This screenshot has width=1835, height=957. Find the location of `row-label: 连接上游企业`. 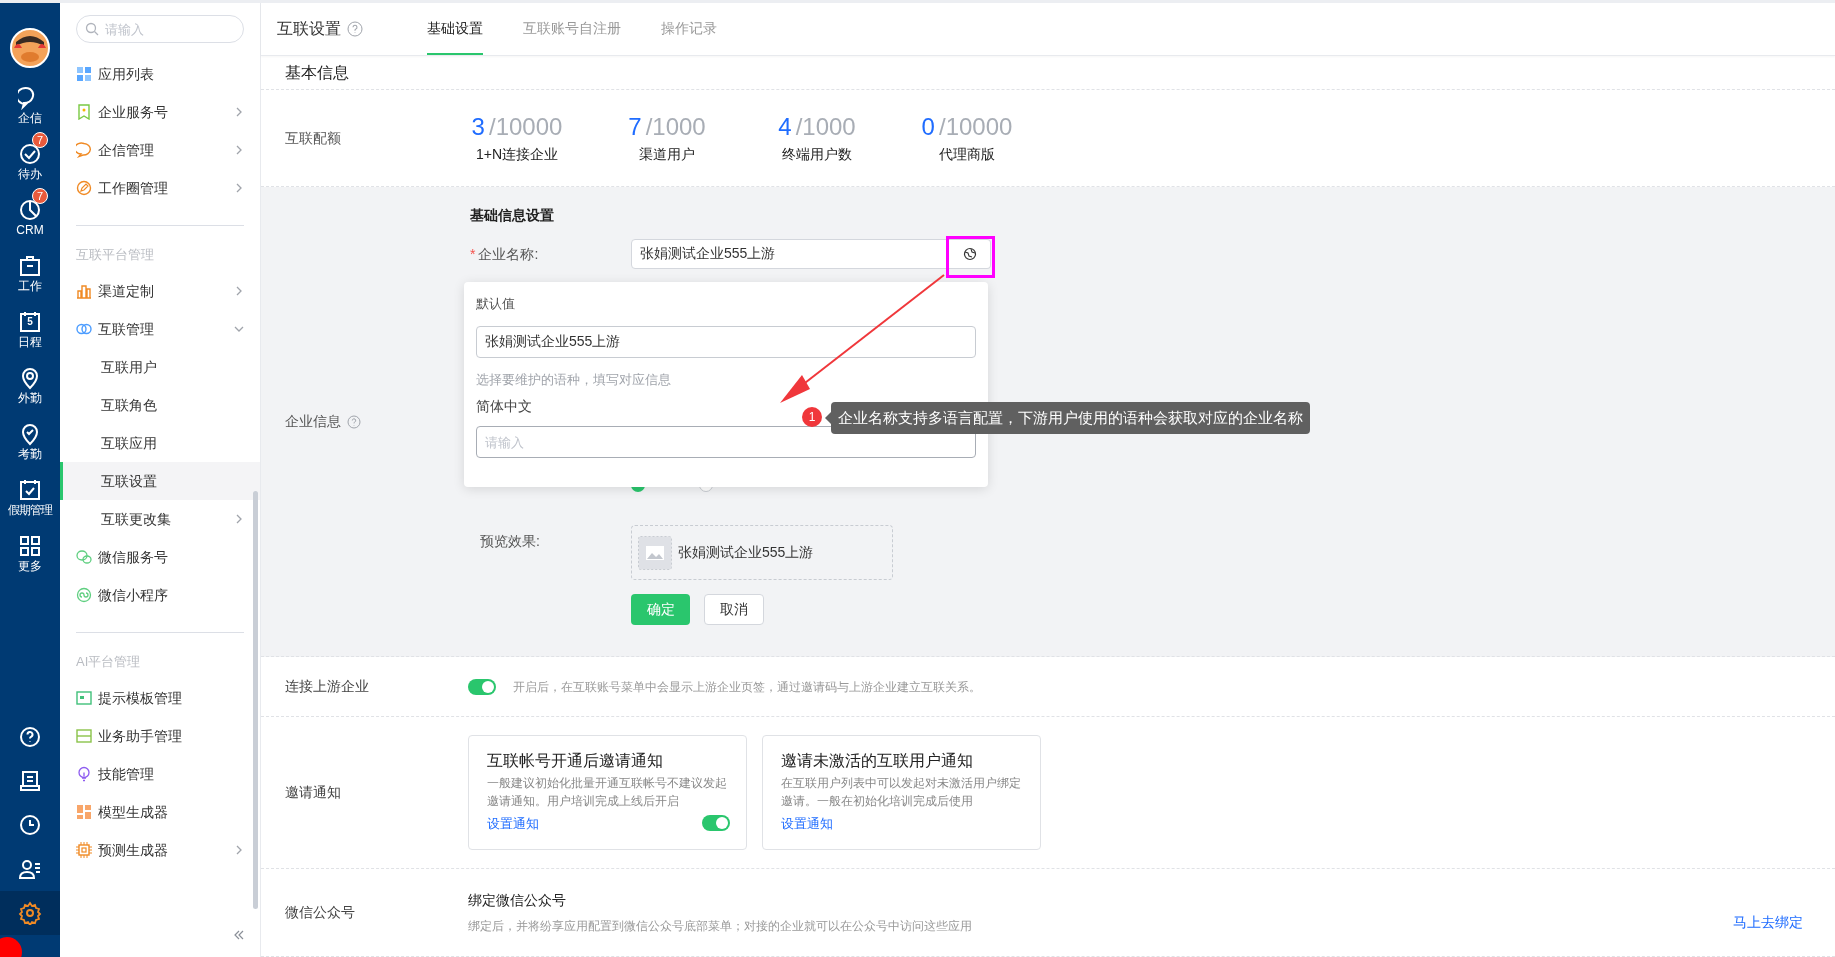

row-label: 连接上游企业 is located at coordinates (327, 686).